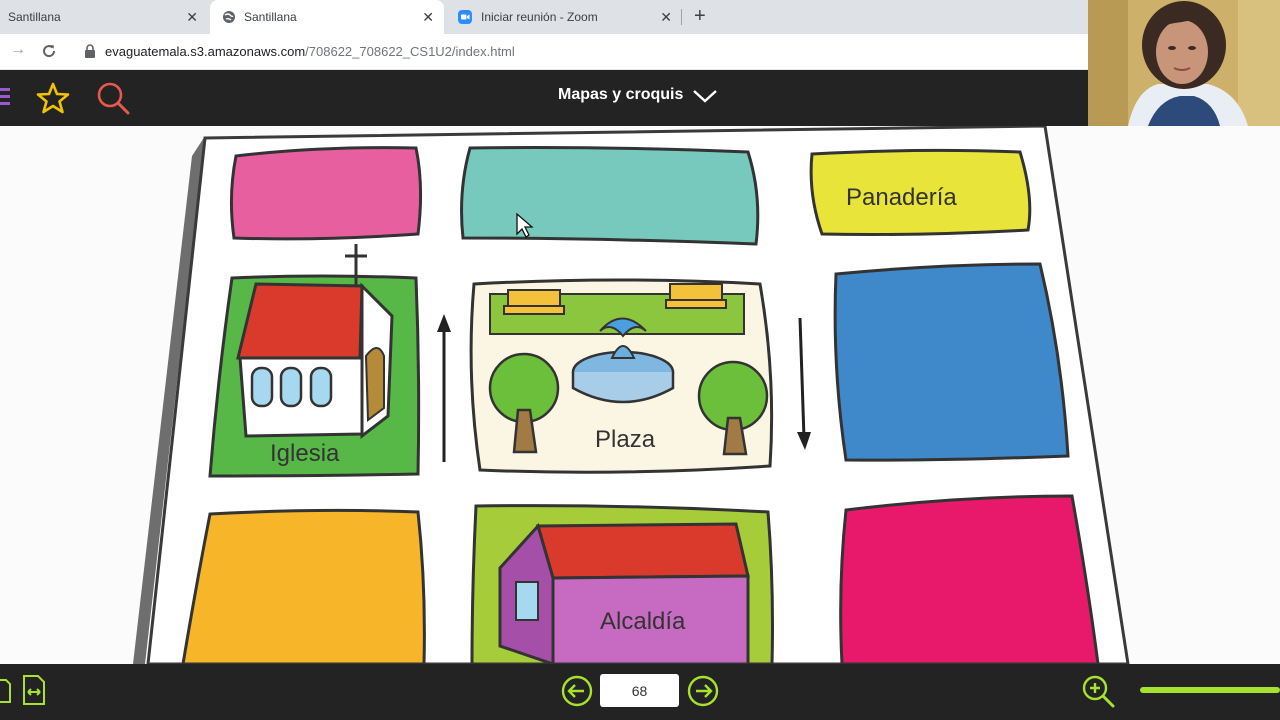 This screenshot has height=720, width=1280. I want to click on fit-page-icon, so click(34, 690).